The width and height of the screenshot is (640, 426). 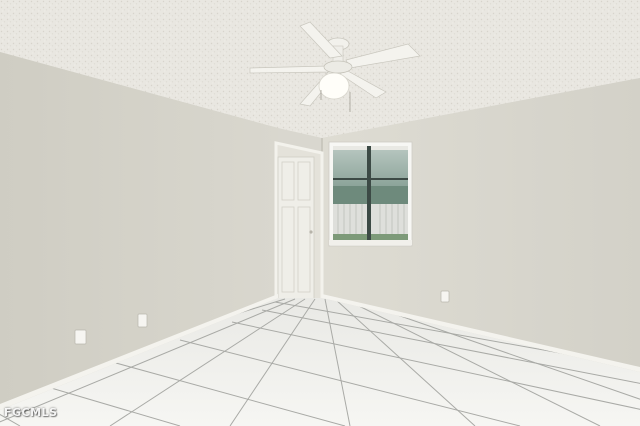 I want to click on watermark: FGCMLS, so click(x=31, y=412).